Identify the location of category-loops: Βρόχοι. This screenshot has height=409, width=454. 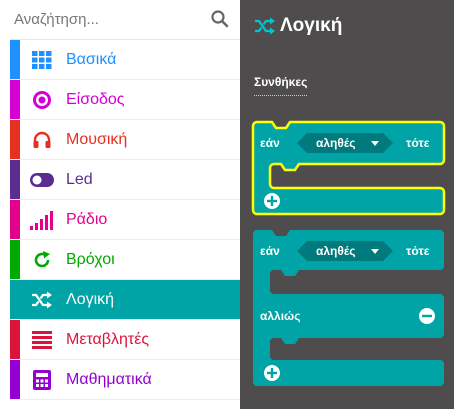
(125, 260).